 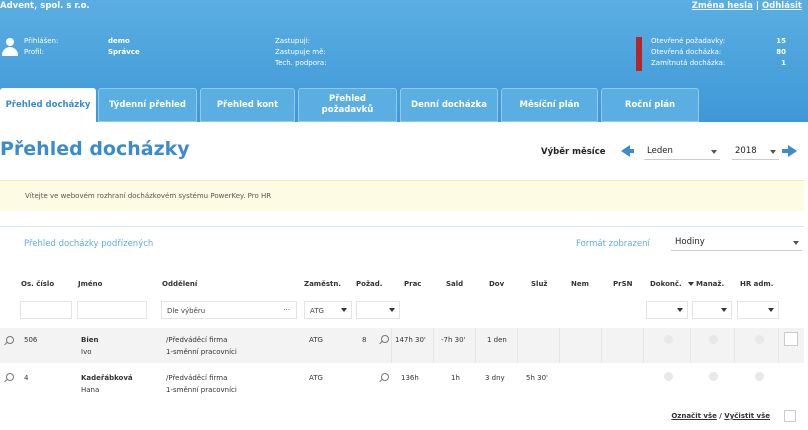 I want to click on col-manazer: Manaž., so click(x=710, y=284).